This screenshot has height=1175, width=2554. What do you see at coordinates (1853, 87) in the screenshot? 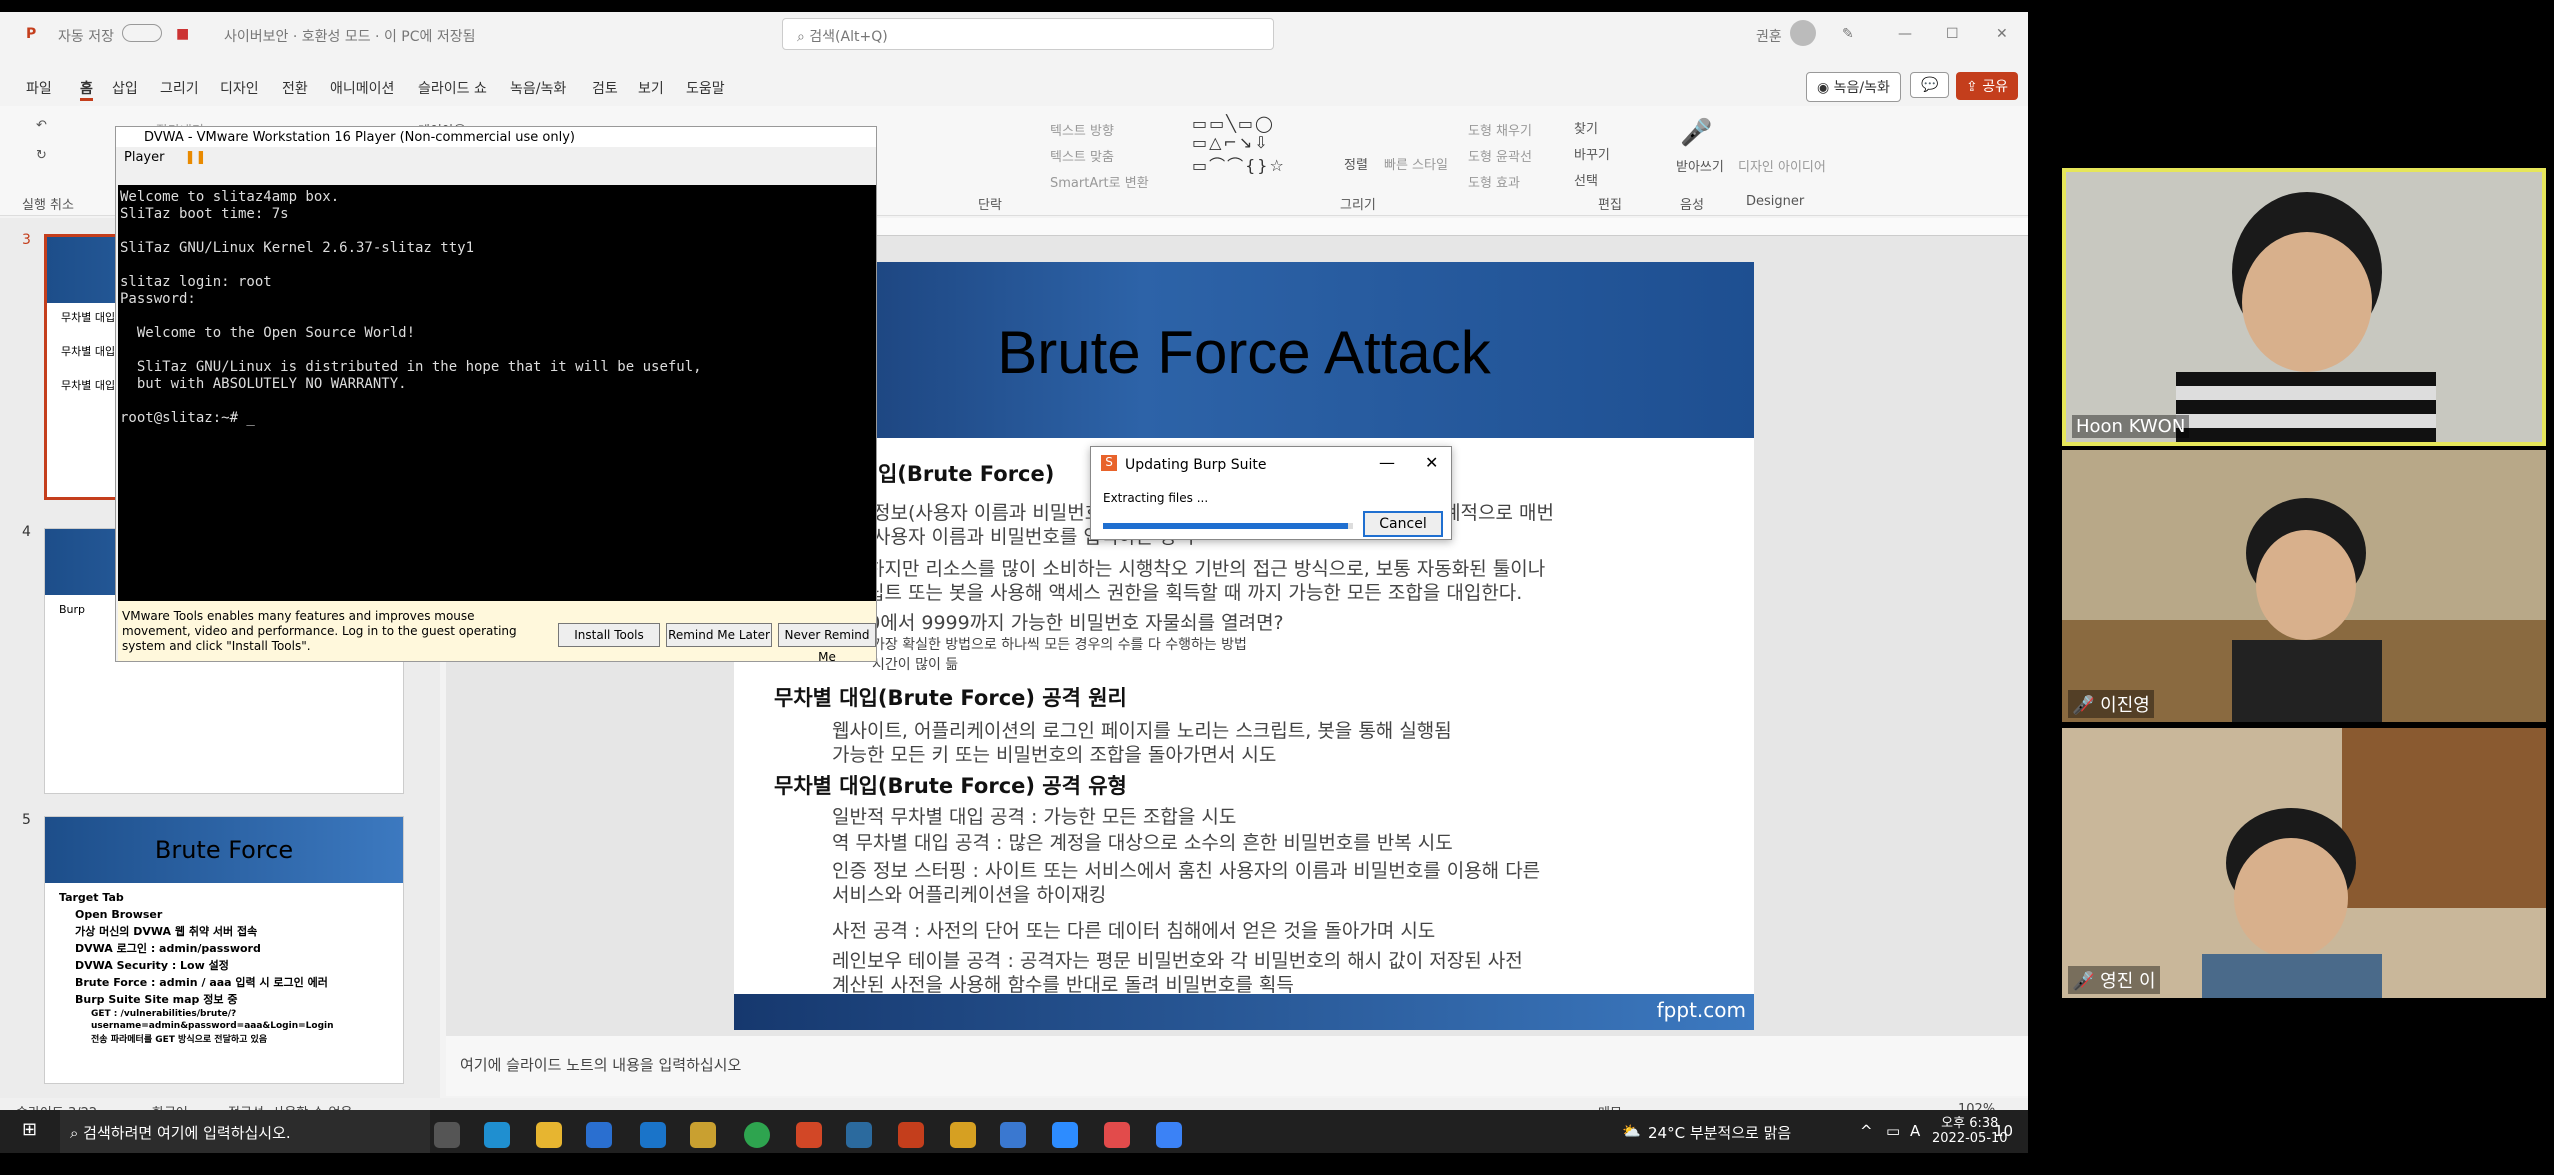
I see `record-button: ◉ 녹음/녹화` at bounding box center [1853, 87].